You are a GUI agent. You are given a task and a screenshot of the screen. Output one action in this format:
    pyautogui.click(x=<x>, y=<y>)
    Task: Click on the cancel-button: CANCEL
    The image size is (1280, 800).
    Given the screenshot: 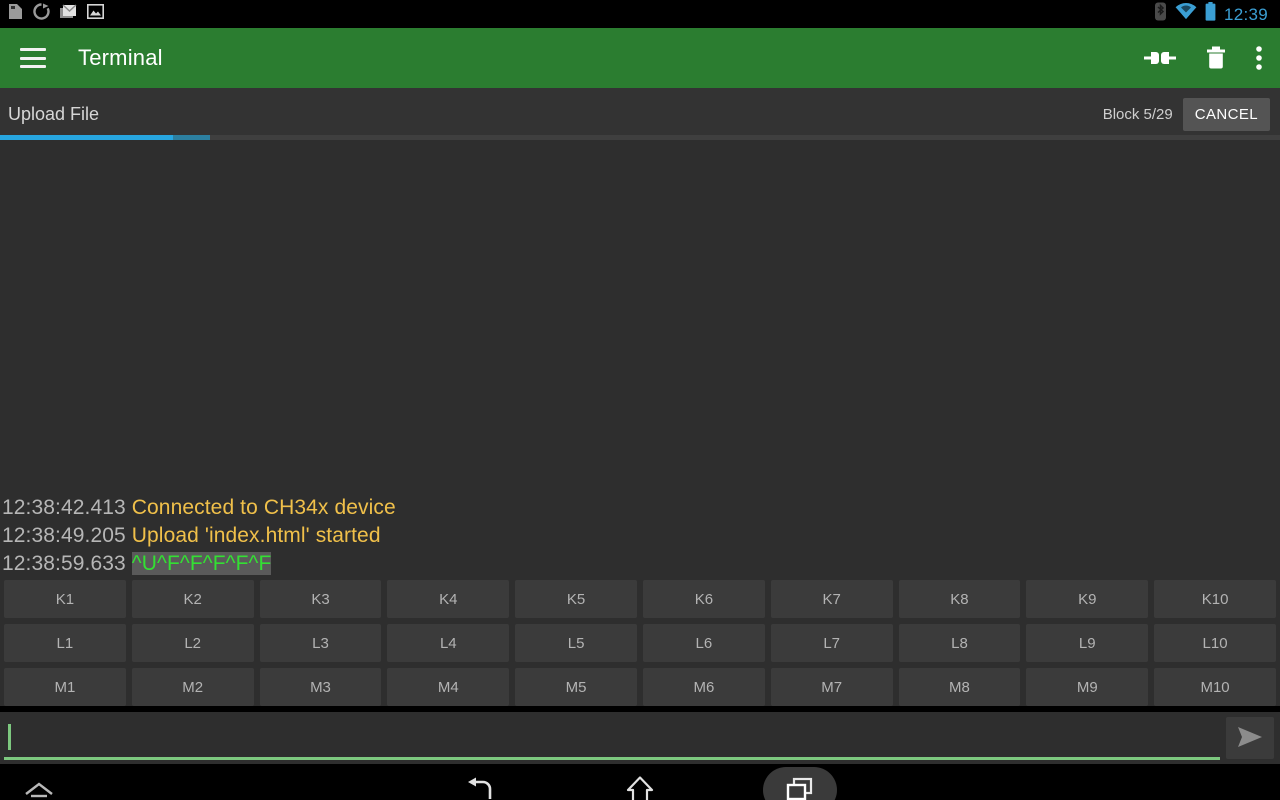 What is the action you would take?
    pyautogui.click(x=1226, y=114)
    